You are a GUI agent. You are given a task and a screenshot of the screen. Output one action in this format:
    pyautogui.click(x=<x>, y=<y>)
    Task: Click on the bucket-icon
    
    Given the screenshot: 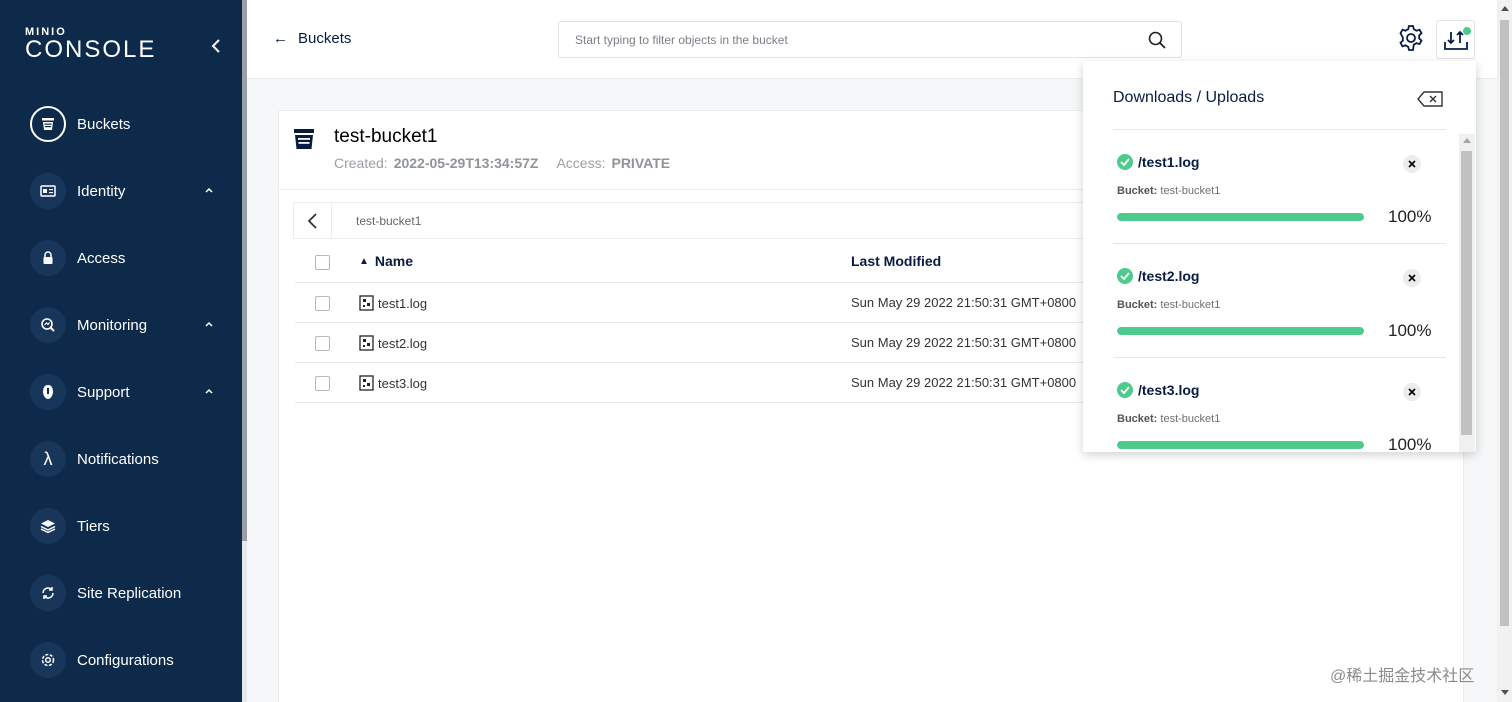 What is the action you would take?
    pyautogui.click(x=304, y=141)
    